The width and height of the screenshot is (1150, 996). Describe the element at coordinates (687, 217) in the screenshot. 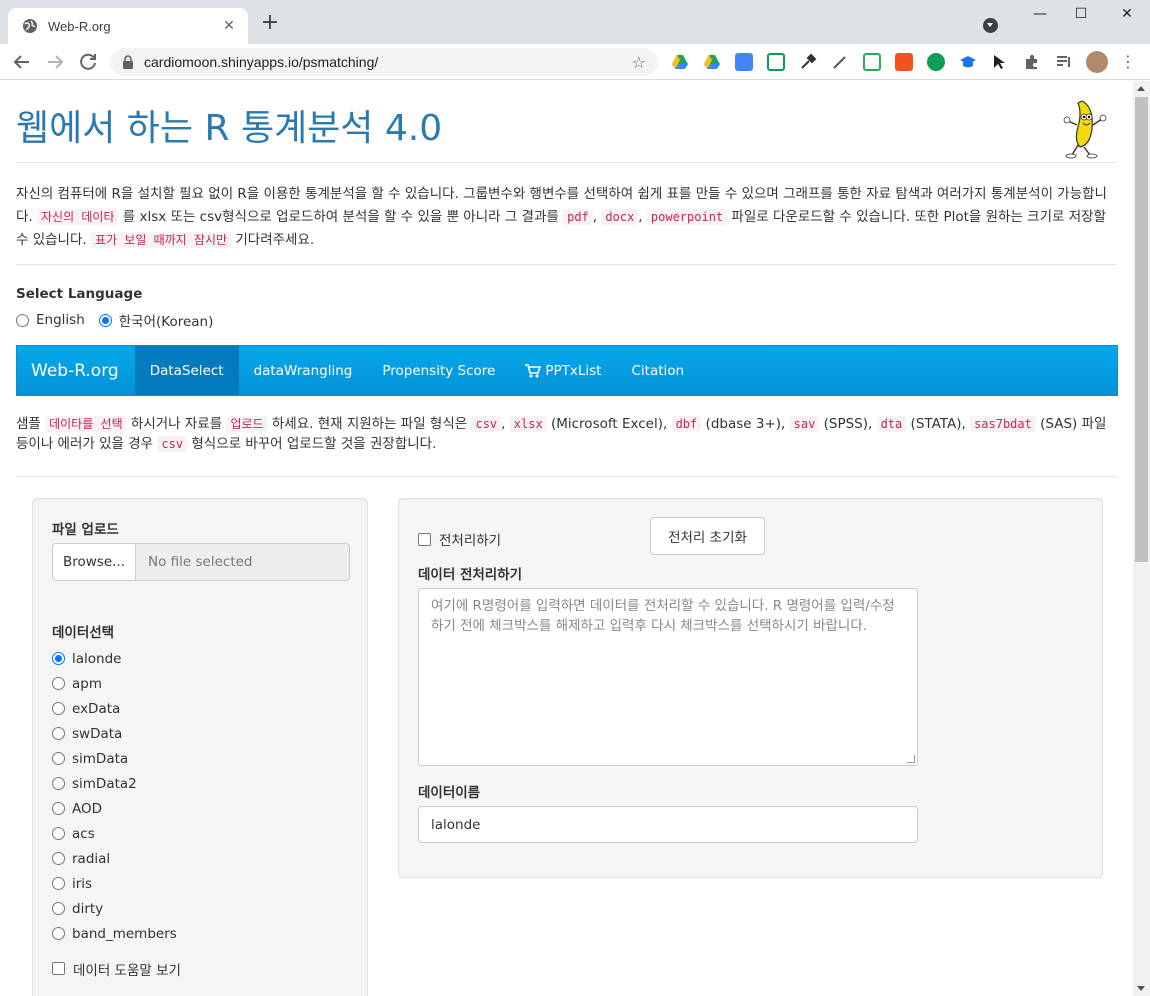

I see `intro-code-powerpoint: powerpoint` at that location.